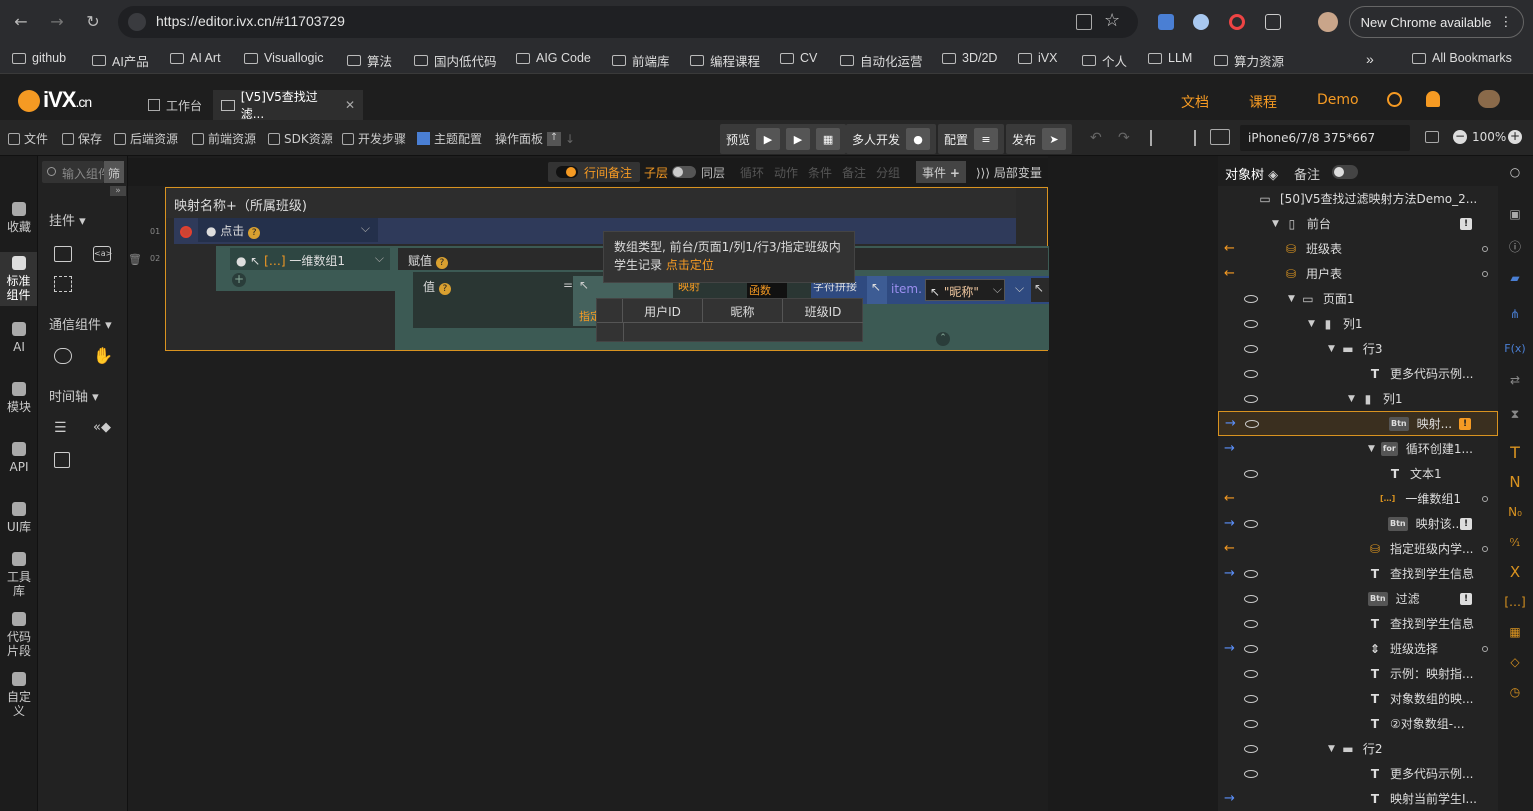  What do you see at coordinates (19, 338) in the screenshot?
I see `rail-ai: AI` at bounding box center [19, 338].